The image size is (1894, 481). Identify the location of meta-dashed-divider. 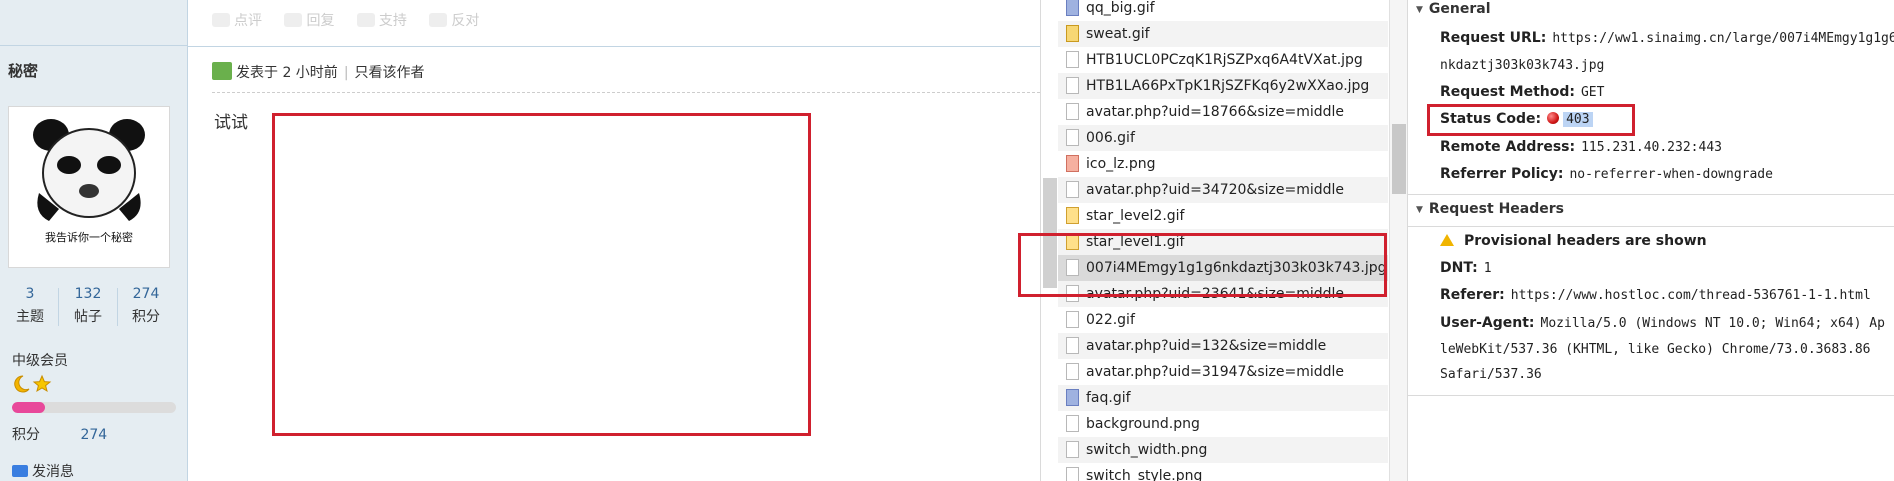
(626, 92).